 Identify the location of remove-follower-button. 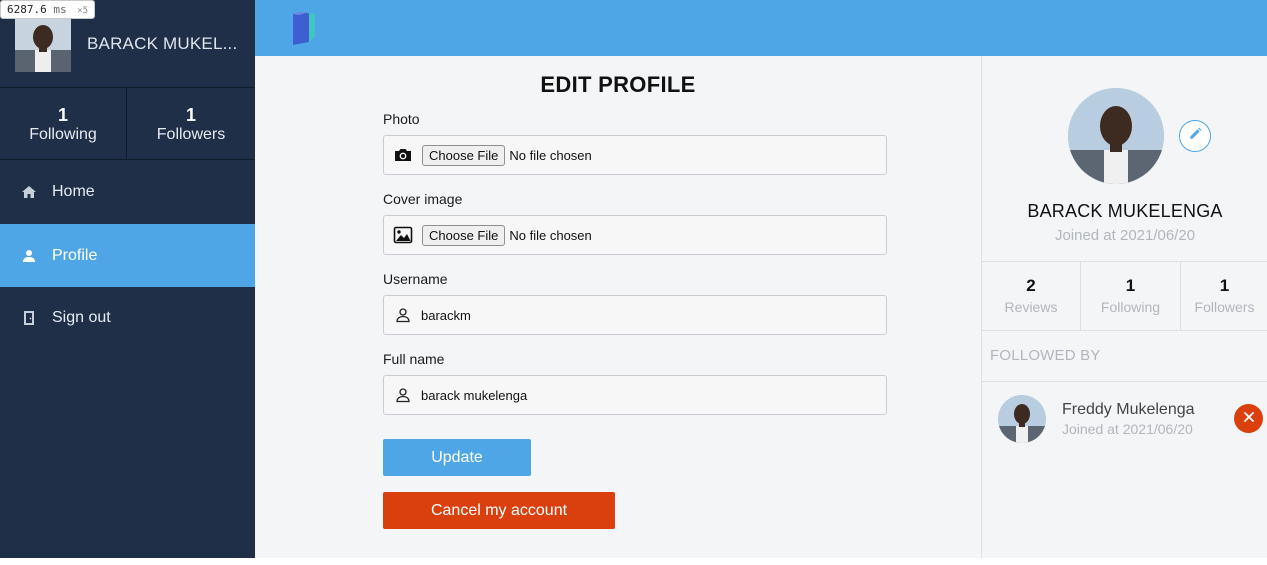
(1248, 418).